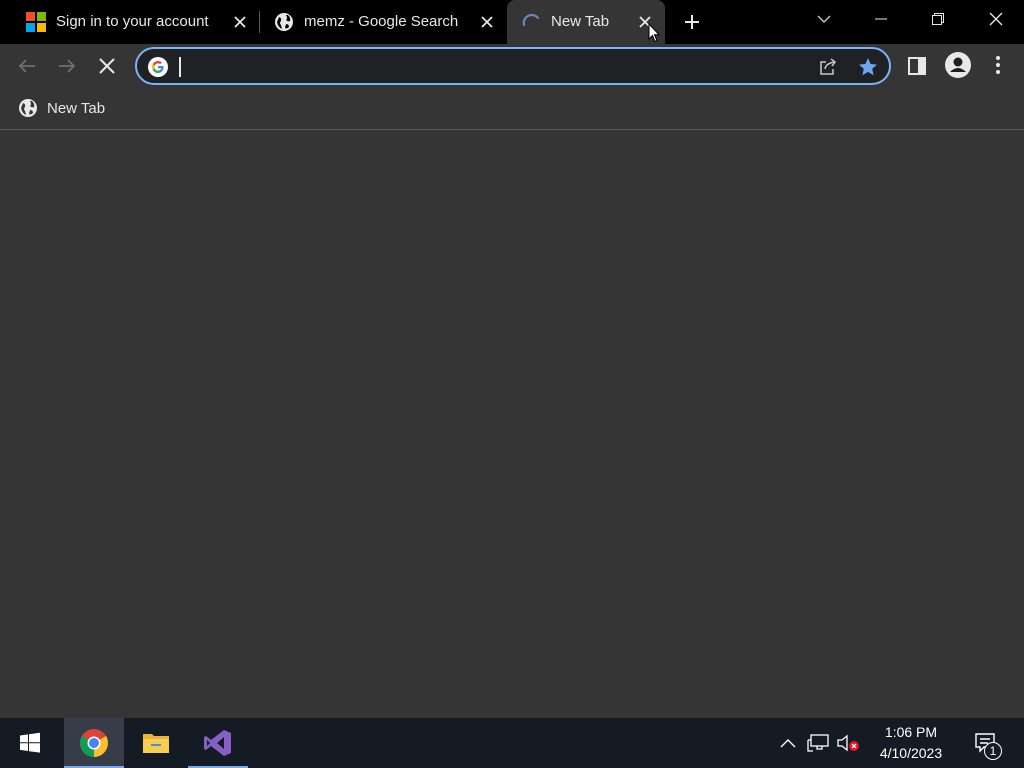  What do you see at coordinates (828, 67) in the screenshot?
I see `share-icon` at bounding box center [828, 67].